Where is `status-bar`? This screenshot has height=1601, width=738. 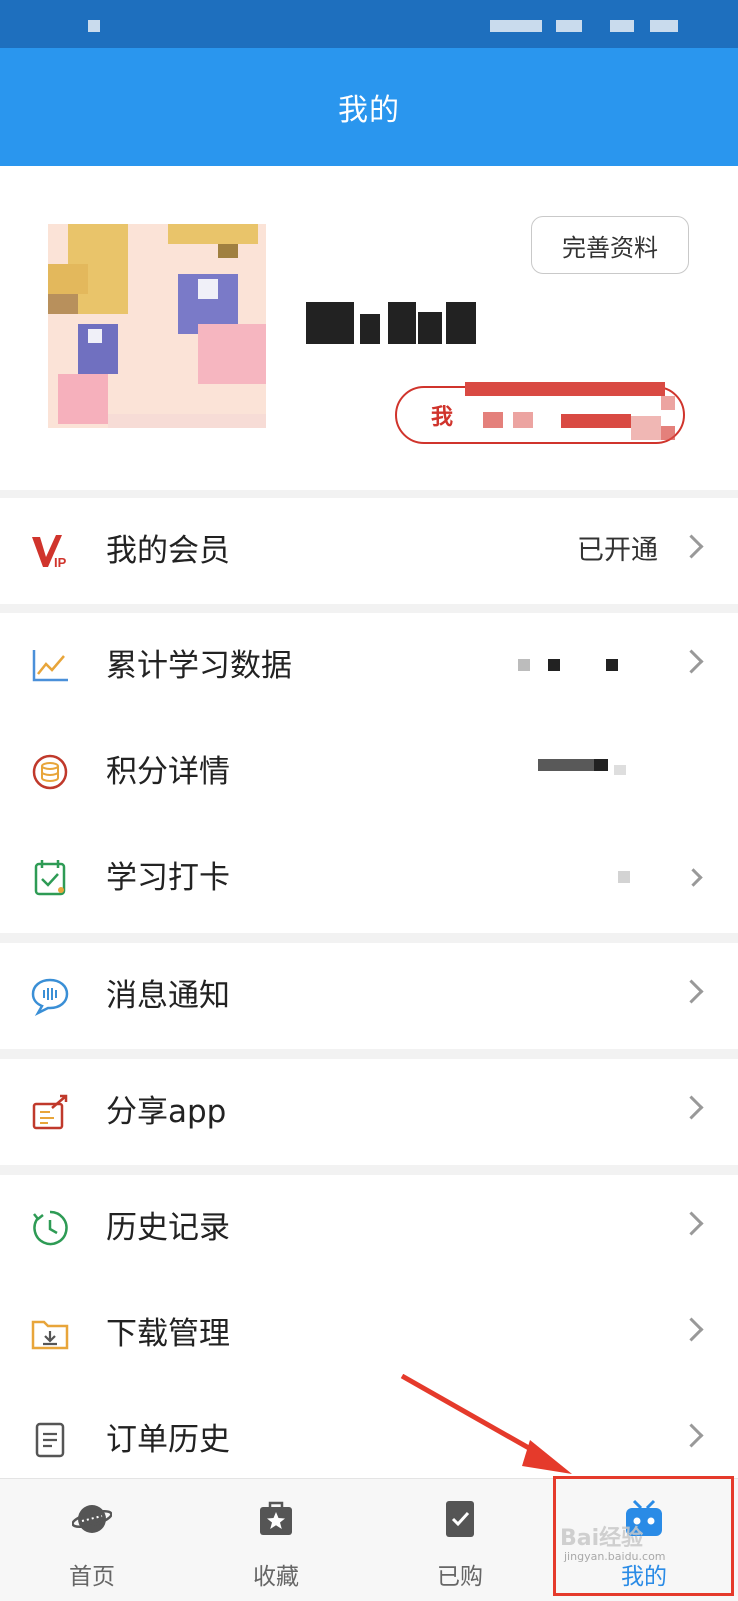 status-bar is located at coordinates (369, 24).